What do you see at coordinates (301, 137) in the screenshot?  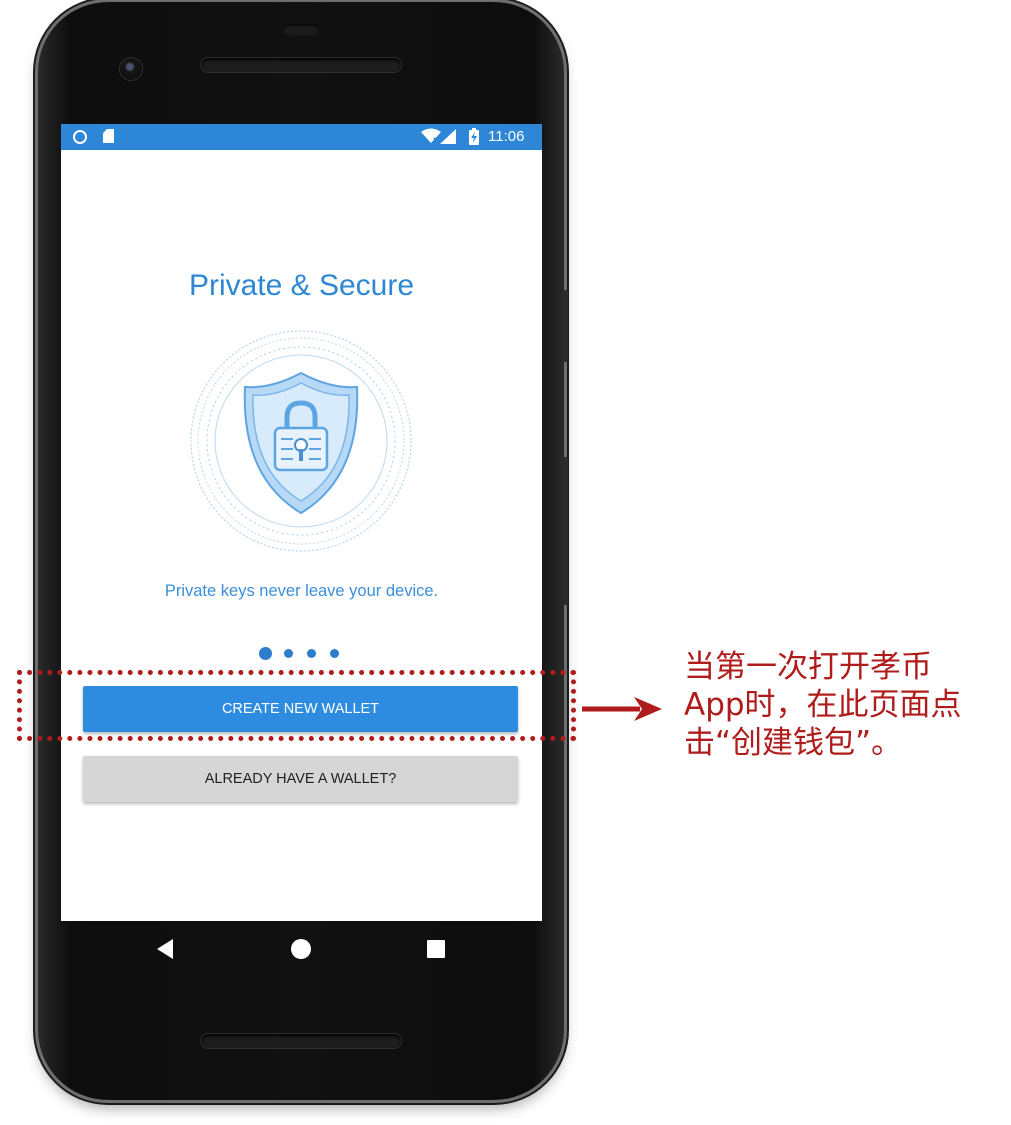 I see `status-bar: 11:06` at bounding box center [301, 137].